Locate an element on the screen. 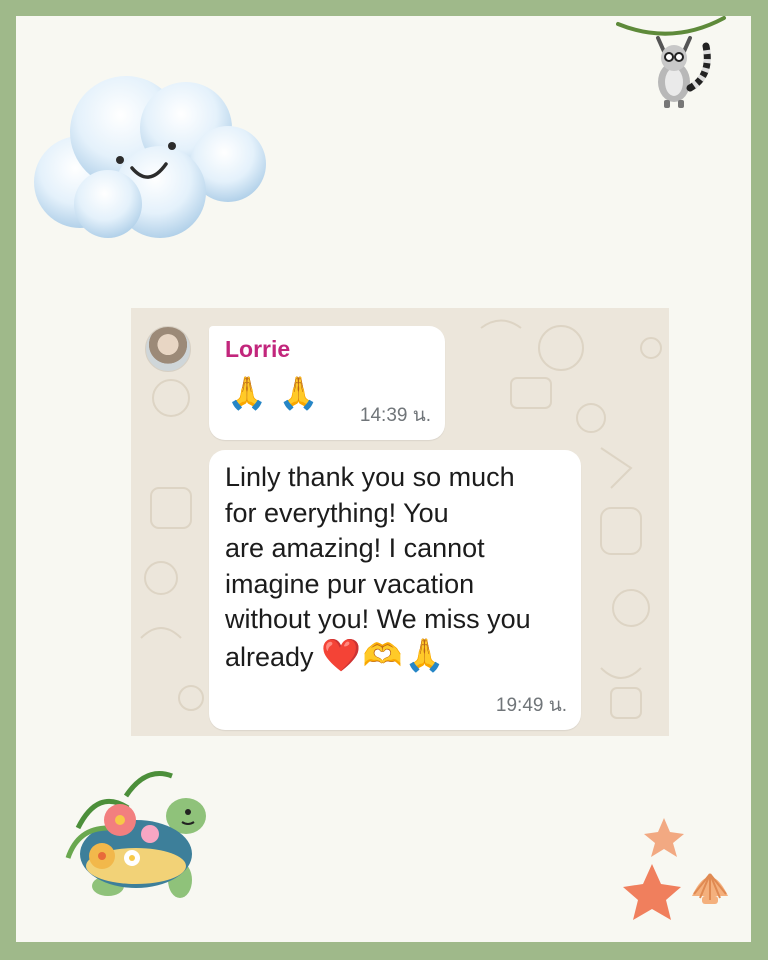 This screenshot has width=768, height=960. message-timestamp: 14:39 น. is located at coordinates (395, 415).